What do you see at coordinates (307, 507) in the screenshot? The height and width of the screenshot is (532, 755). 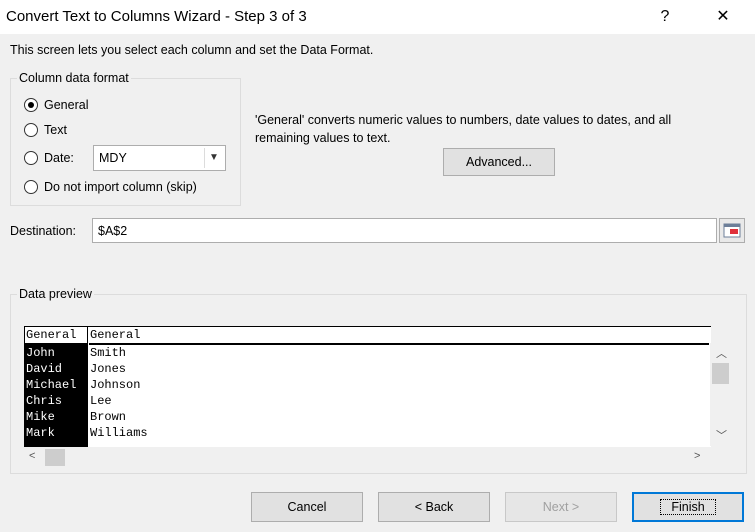 I see `cancel-button: Cancel` at bounding box center [307, 507].